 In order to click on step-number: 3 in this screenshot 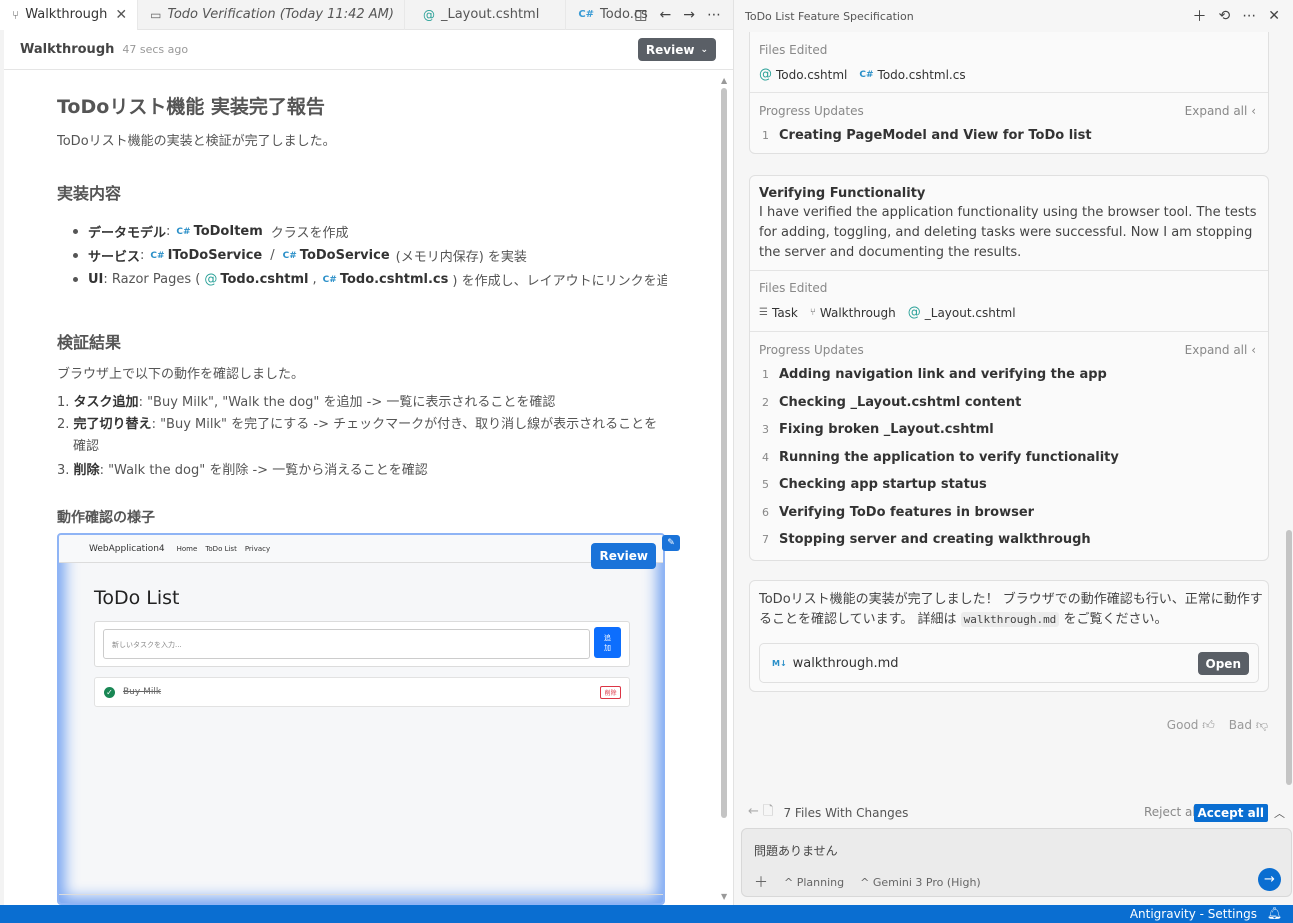, I will do `click(765, 430)`.